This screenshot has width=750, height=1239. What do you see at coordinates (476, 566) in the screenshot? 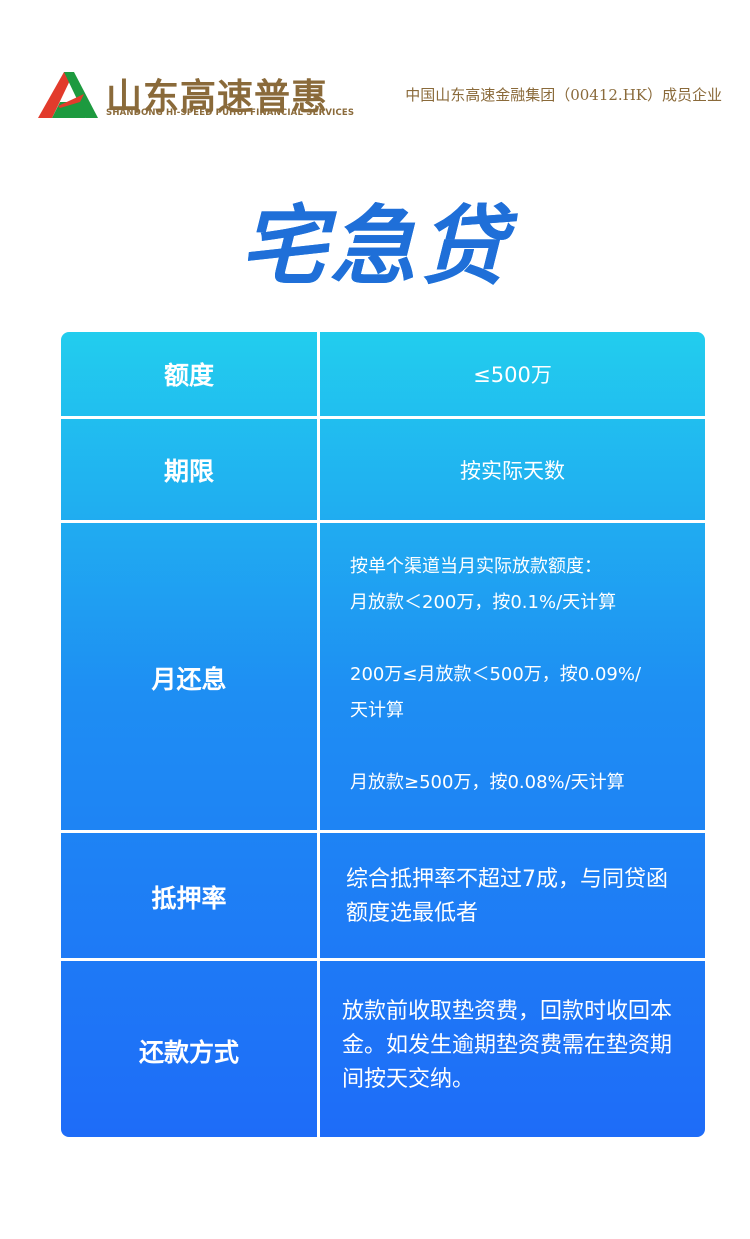
I see `rate-line: 按单个渠道当月实际放款额度：` at bounding box center [476, 566].